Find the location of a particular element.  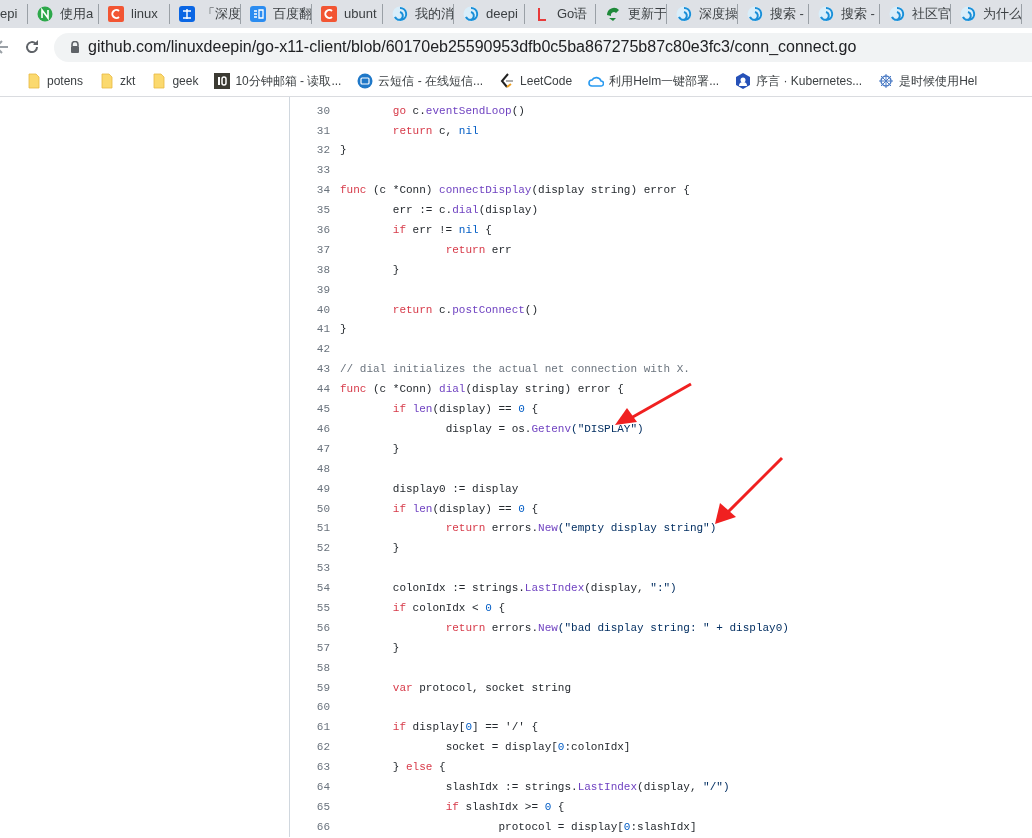

code-line: display = os.Getenv("DISPLAY") is located at coordinates (544, 429).